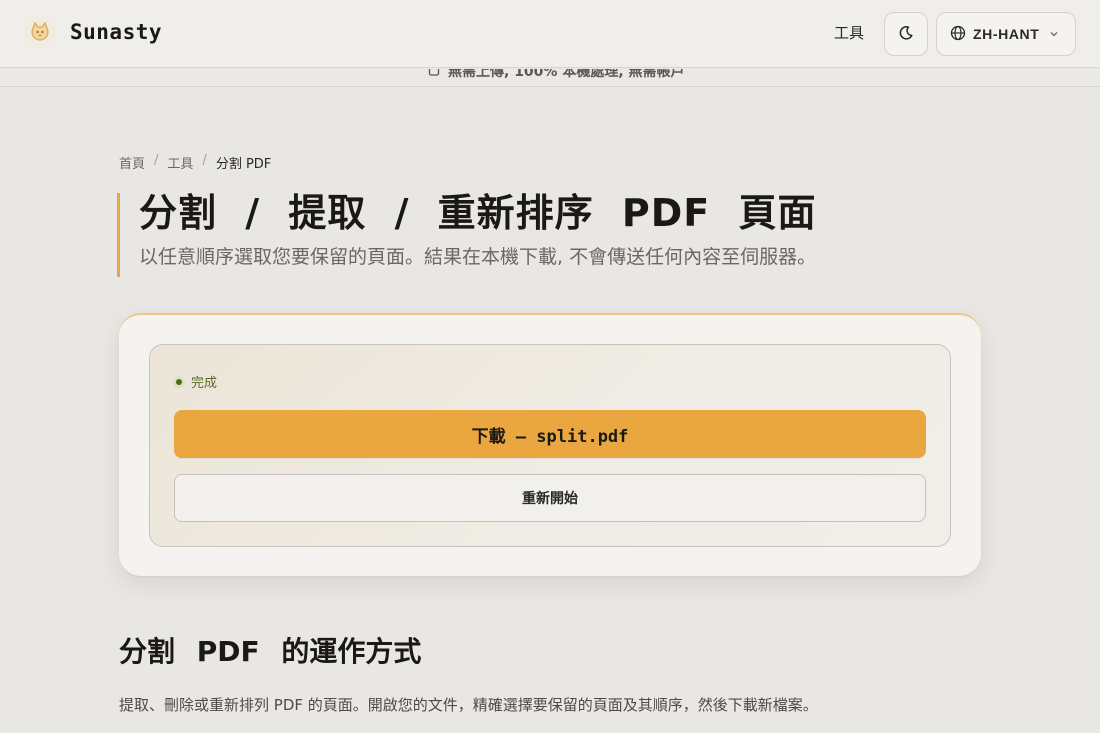 This screenshot has height=733, width=1100. I want to click on brand-name: Sunasty, so click(116, 32).